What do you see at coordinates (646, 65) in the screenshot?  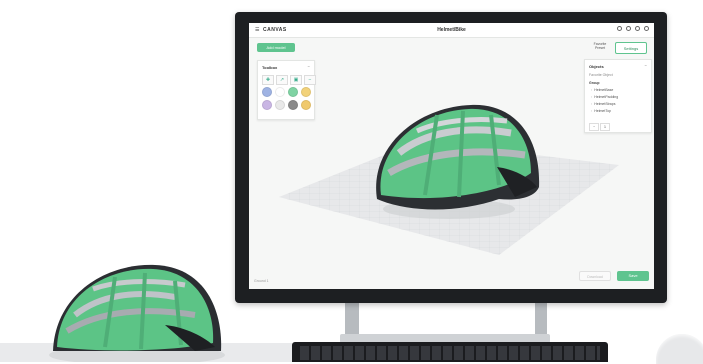 I see `collapse-icon: −` at bounding box center [646, 65].